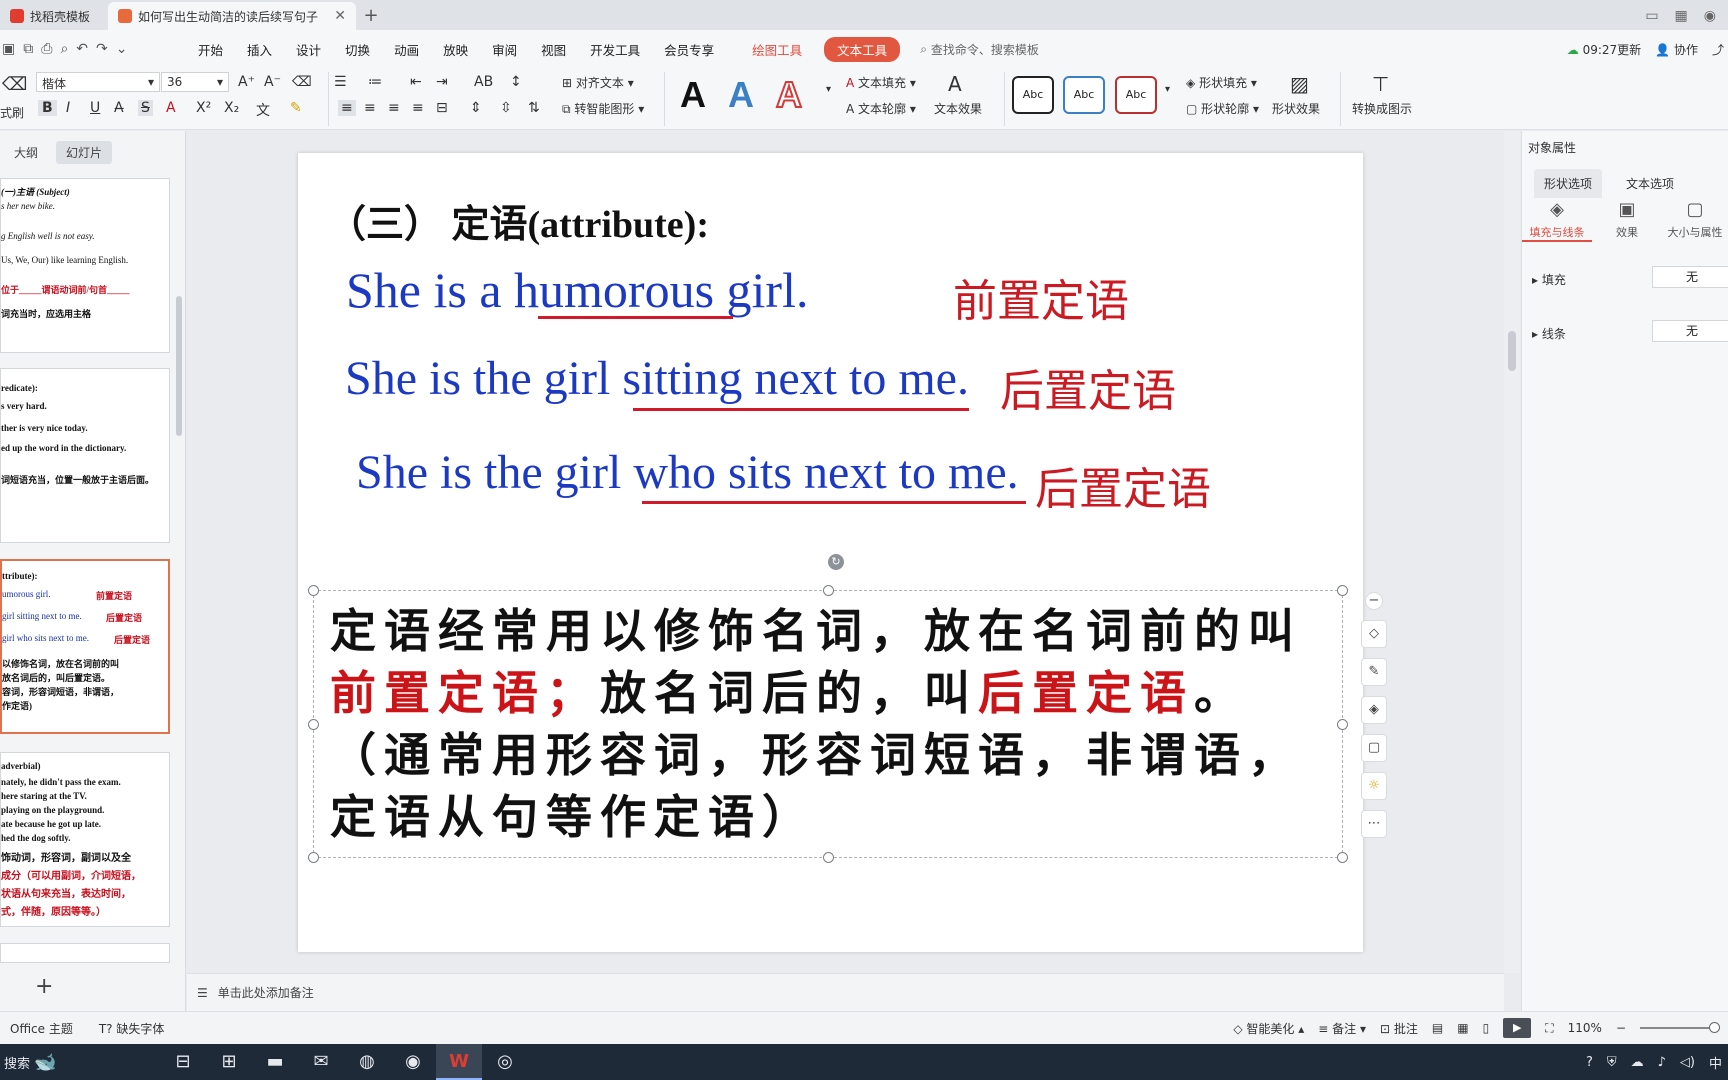  I want to click on command-search: ⌕ 查找命令、搜索模板, so click(979, 49).